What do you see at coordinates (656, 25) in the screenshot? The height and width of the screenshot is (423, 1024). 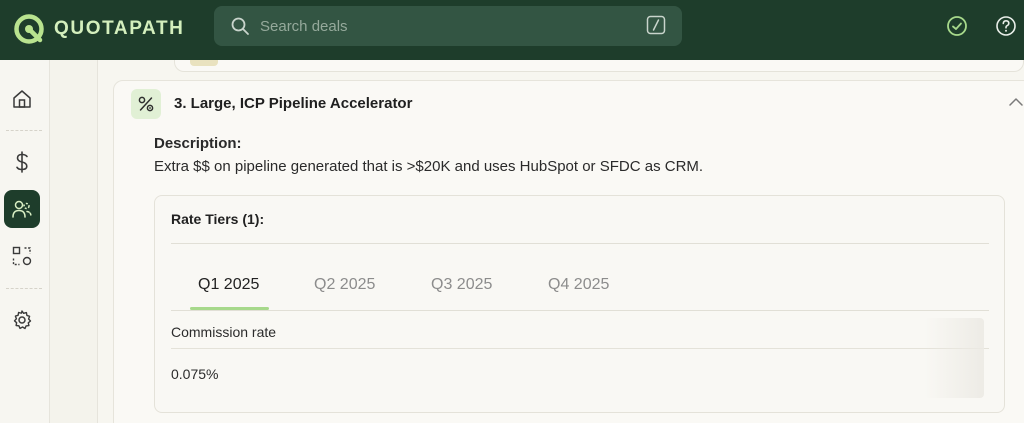 I see `keyboard-shortcut-slash-icon` at bounding box center [656, 25].